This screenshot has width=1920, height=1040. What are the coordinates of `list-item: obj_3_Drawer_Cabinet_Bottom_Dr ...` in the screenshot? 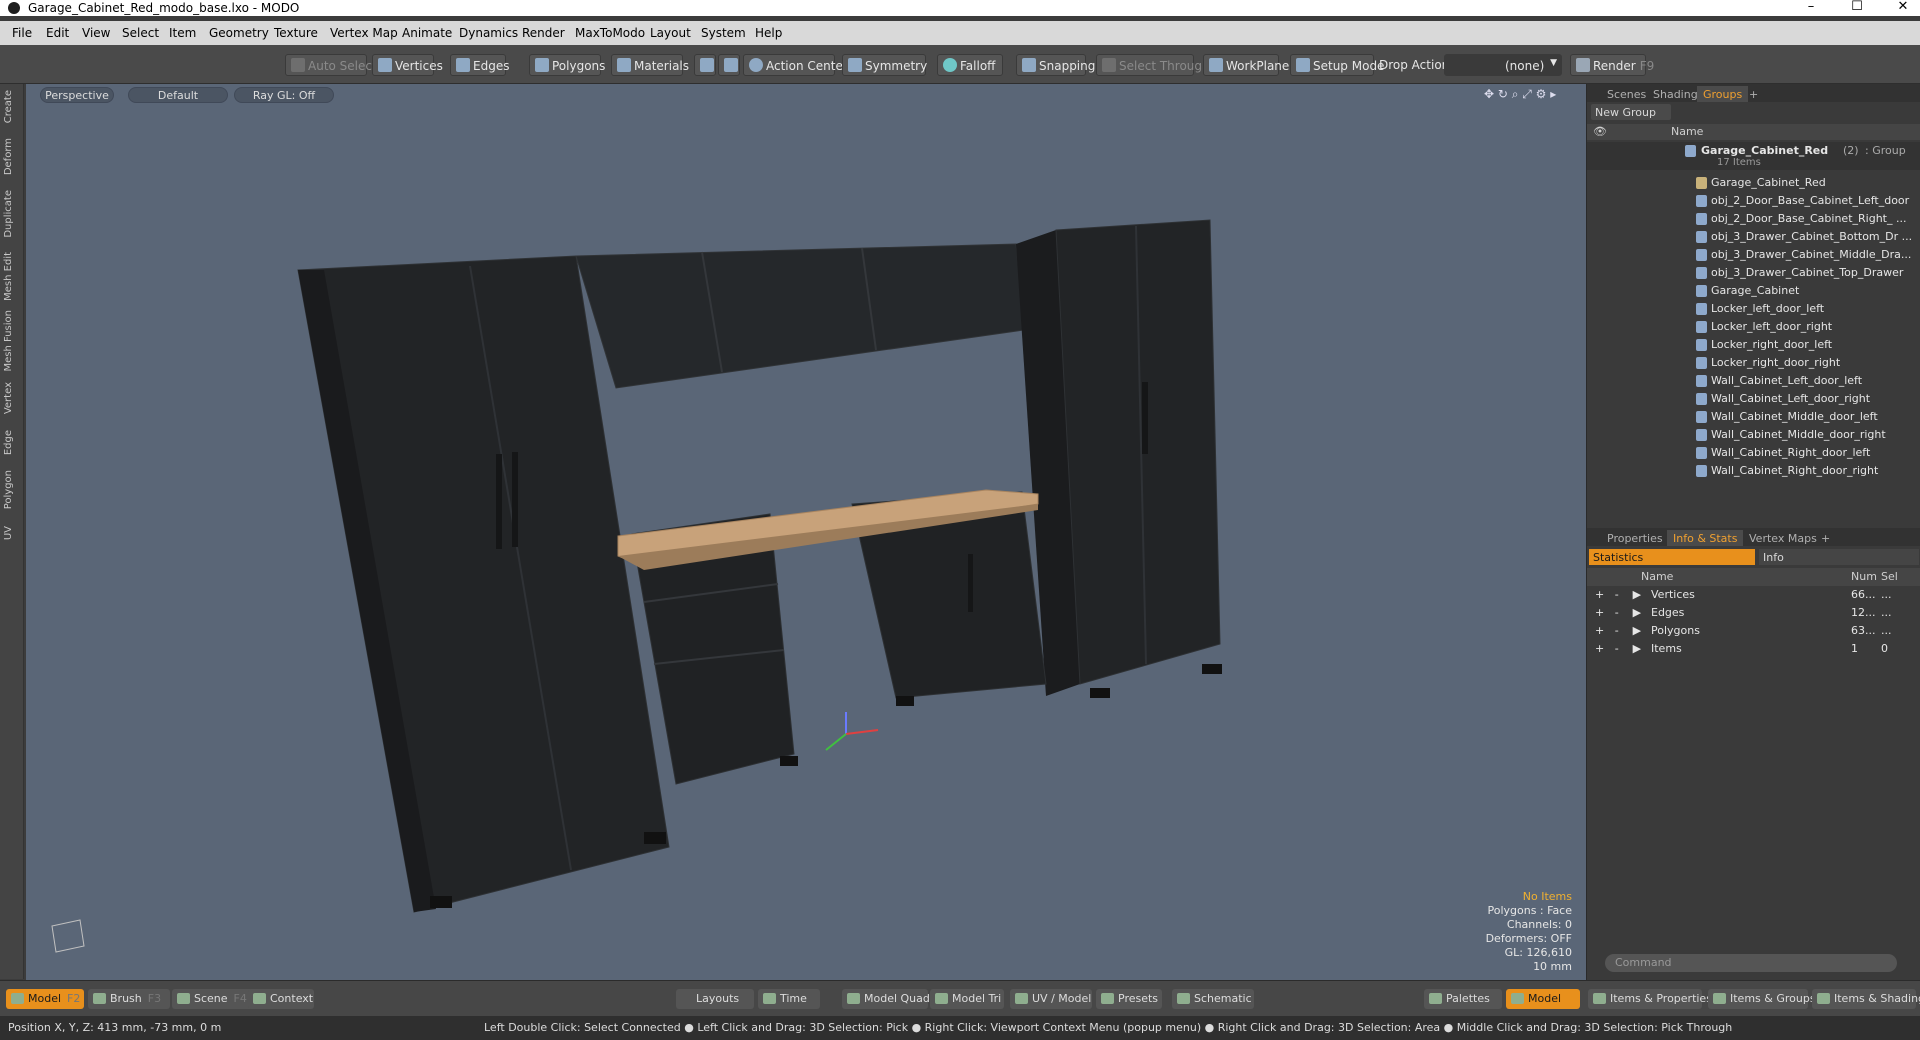 It's located at (1753, 237).